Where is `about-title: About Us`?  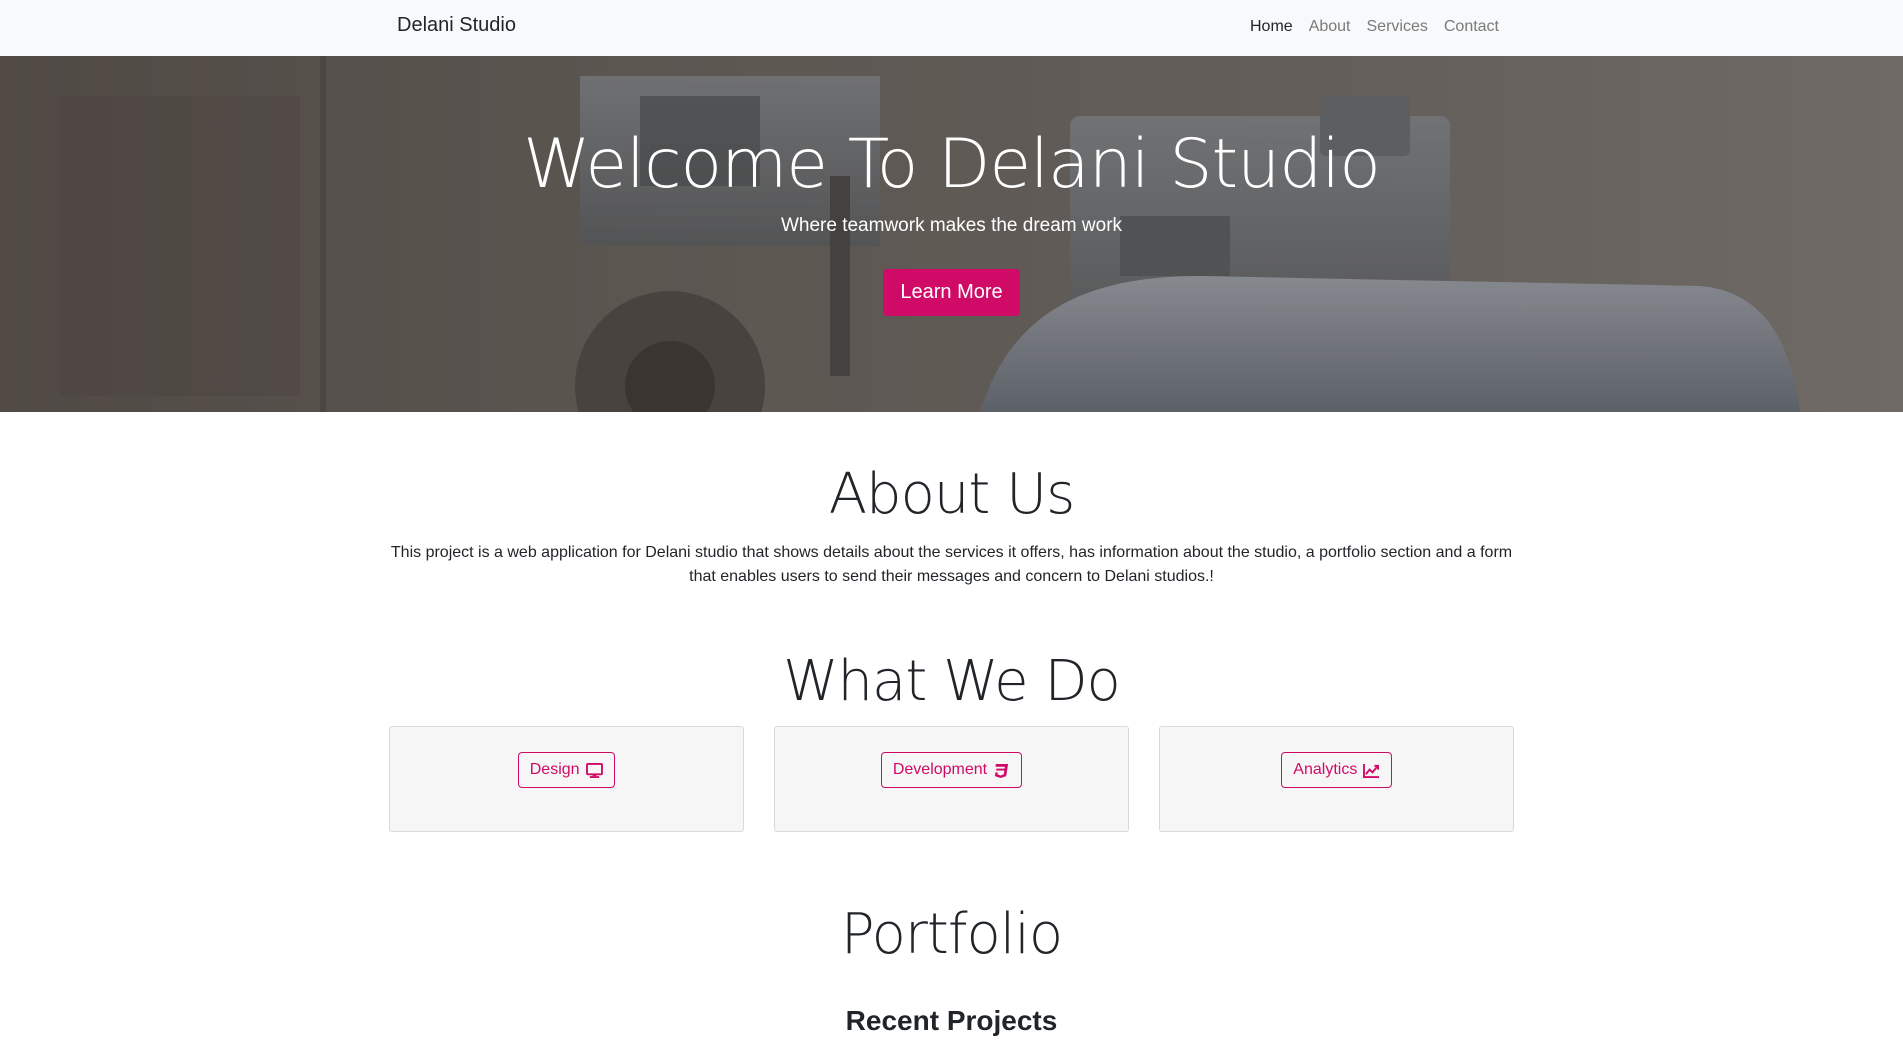
about-title: About Us is located at coordinates (952, 494).